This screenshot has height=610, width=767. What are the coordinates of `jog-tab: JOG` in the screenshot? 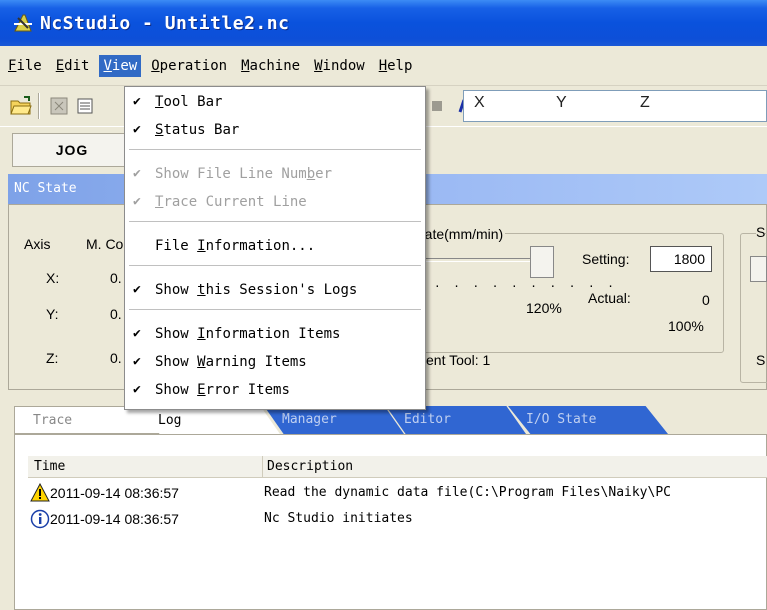 It's located at (72, 150).